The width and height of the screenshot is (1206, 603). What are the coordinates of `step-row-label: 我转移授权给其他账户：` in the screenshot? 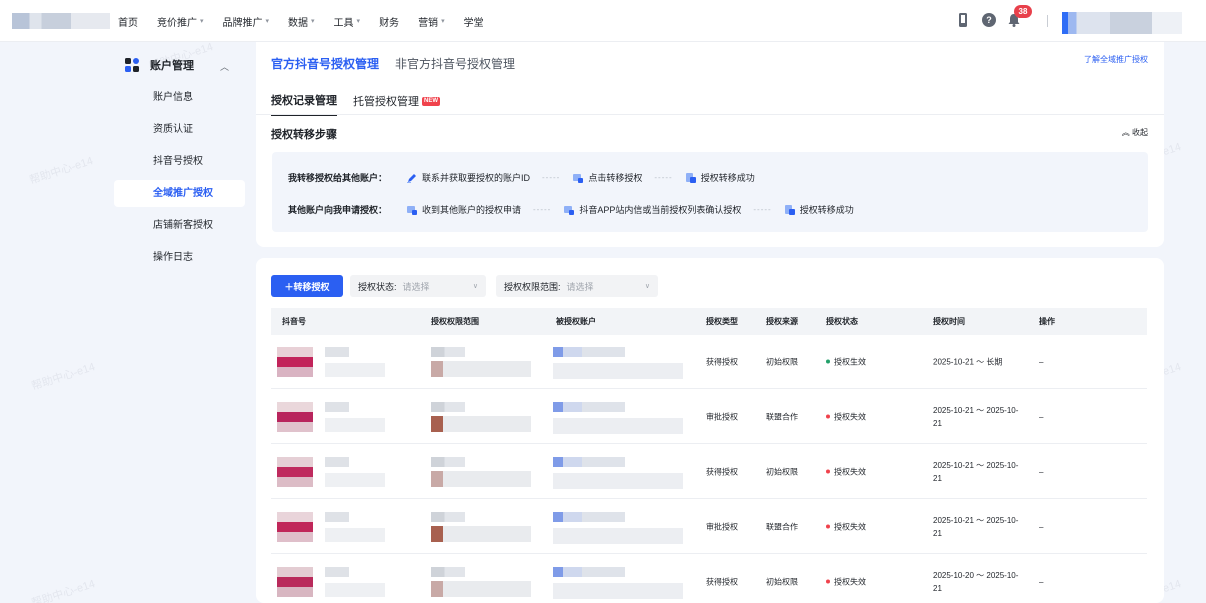 It's located at (338, 178).